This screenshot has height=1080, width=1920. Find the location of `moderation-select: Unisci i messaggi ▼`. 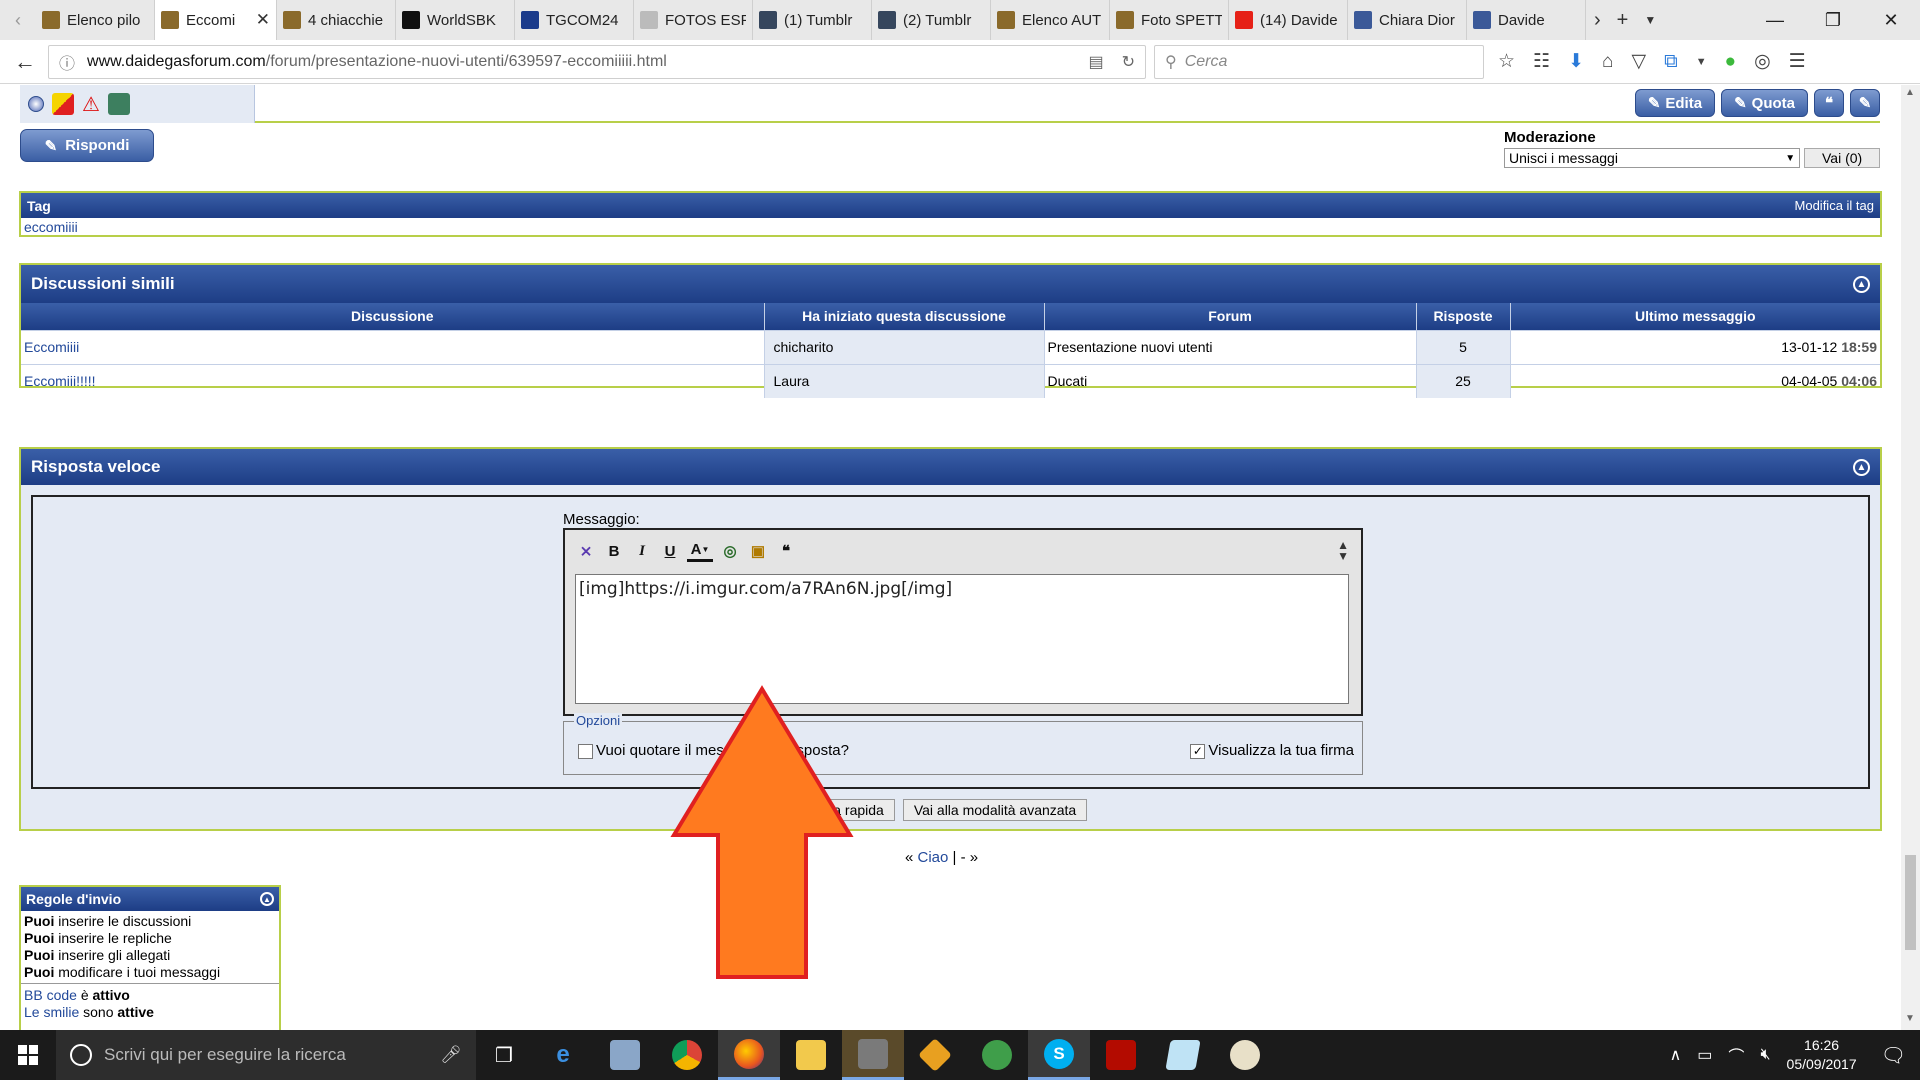

moderation-select: Unisci i messaggi ▼ is located at coordinates (1652, 158).